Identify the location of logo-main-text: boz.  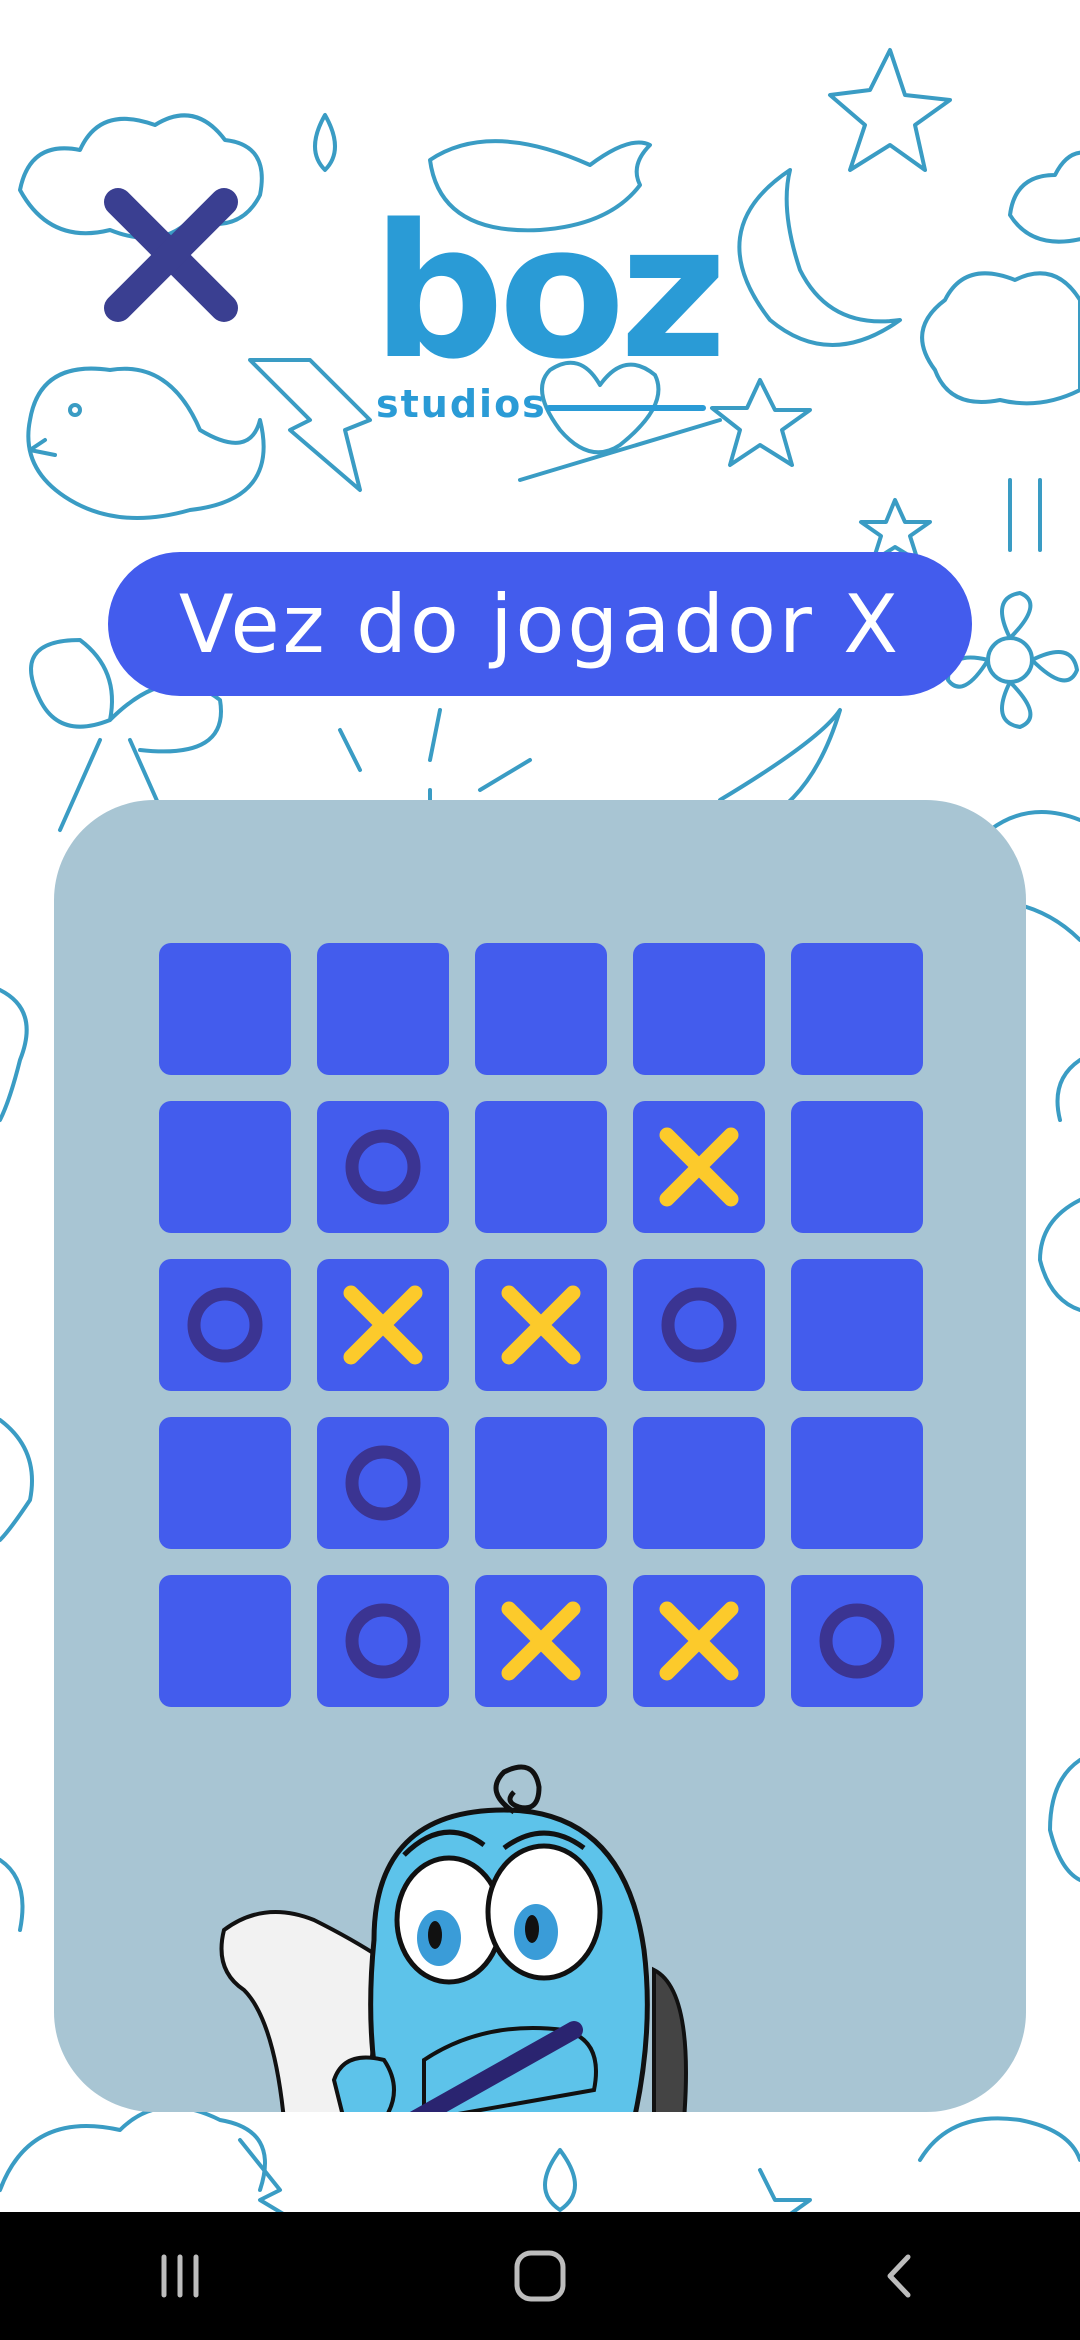
(549, 292).